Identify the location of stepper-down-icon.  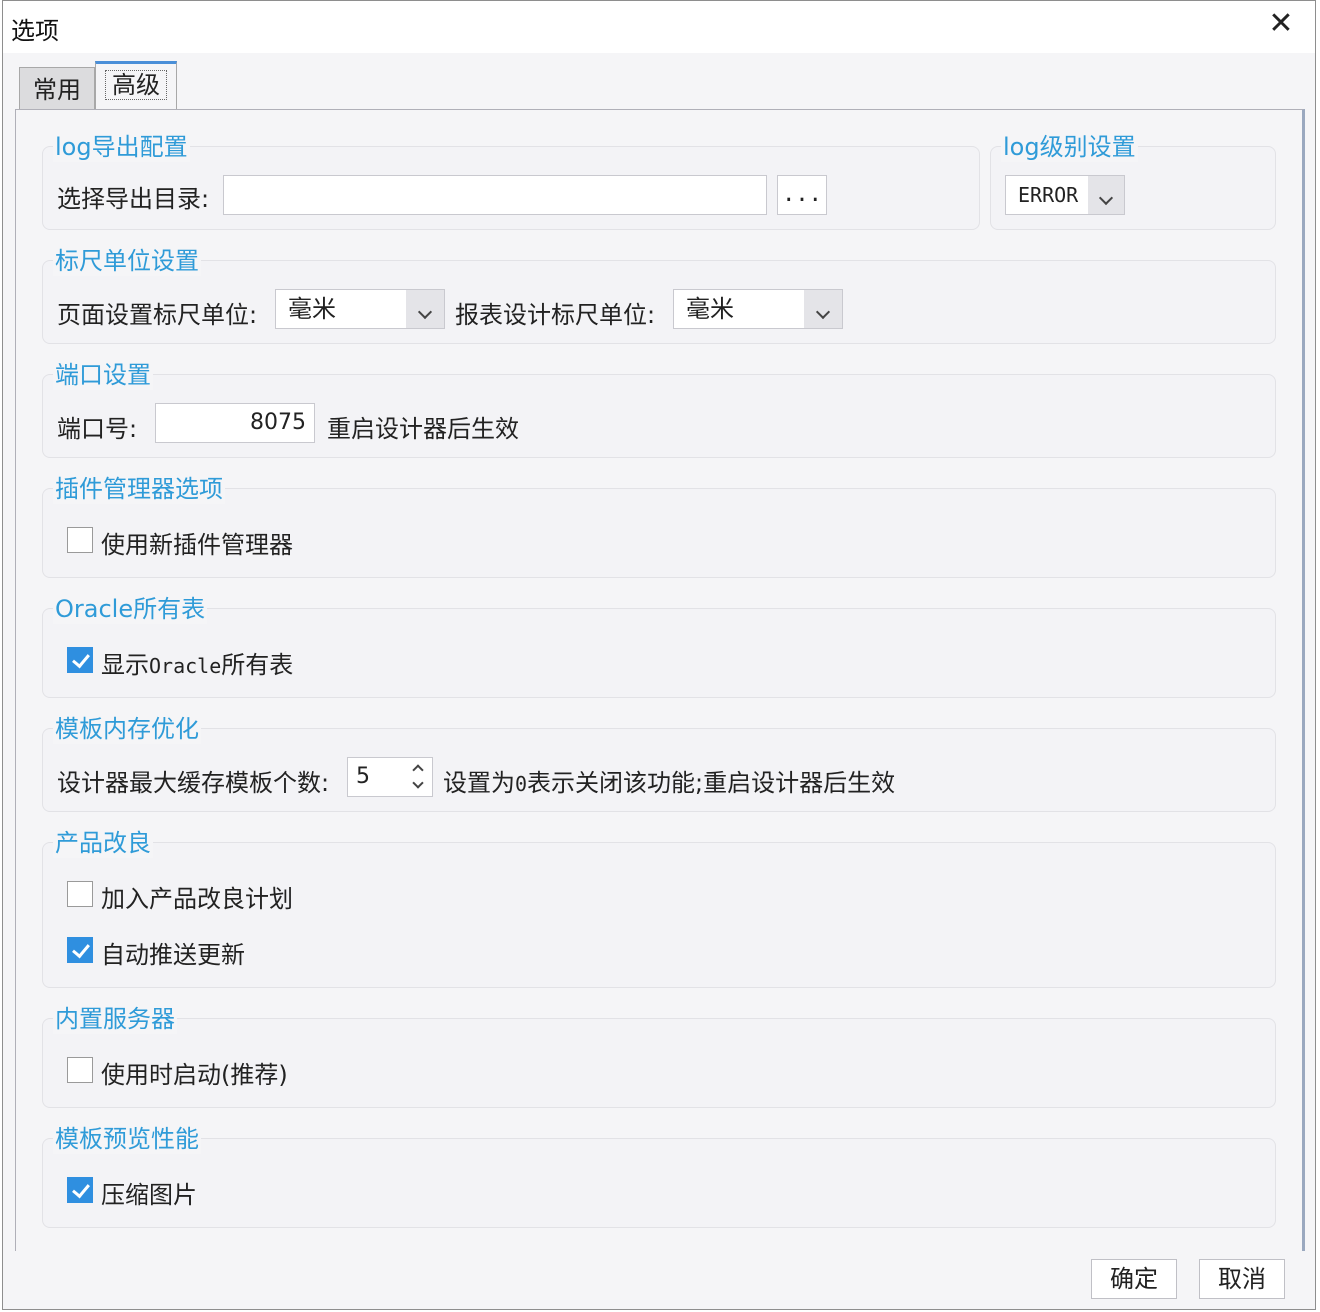
(418, 784).